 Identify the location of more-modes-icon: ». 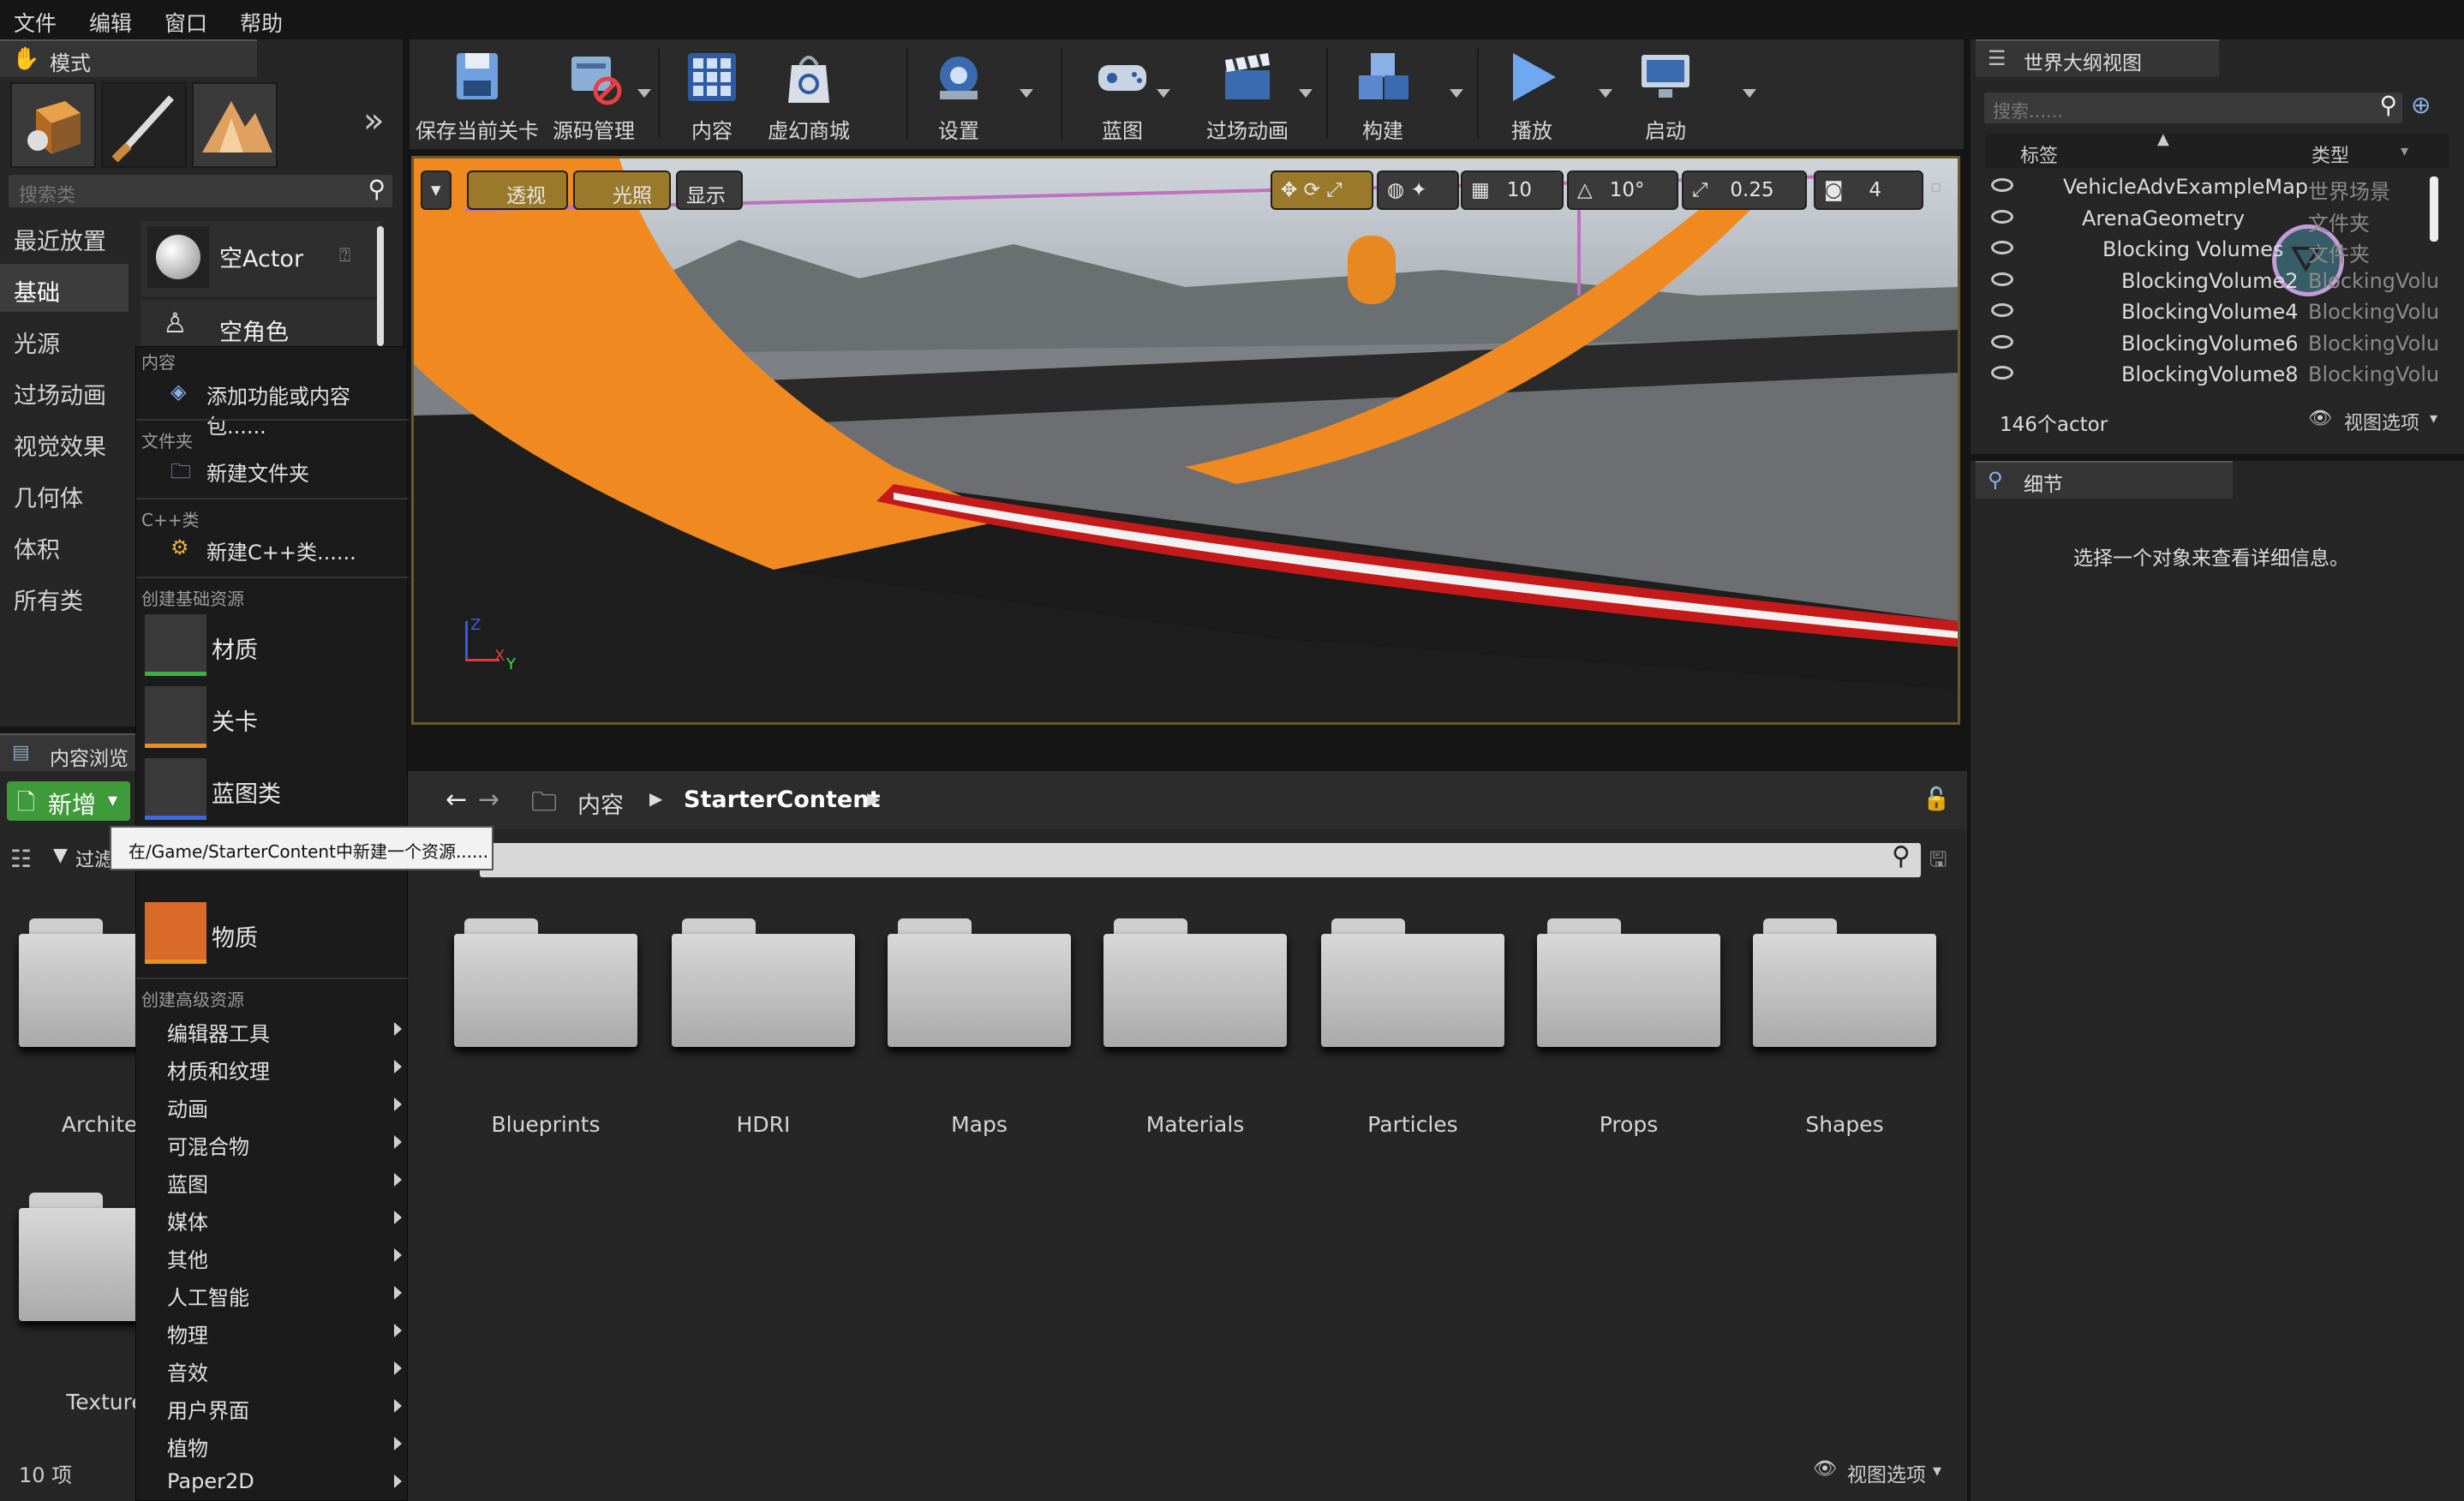
(373, 121).